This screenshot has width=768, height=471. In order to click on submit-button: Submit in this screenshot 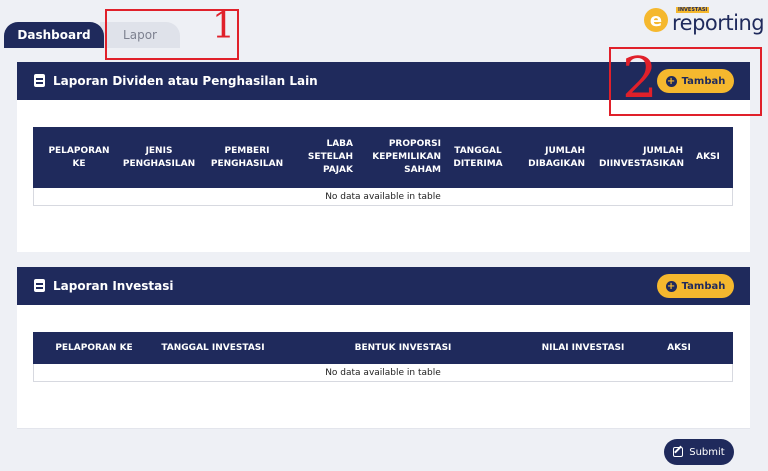, I will do `click(699, 452)`.